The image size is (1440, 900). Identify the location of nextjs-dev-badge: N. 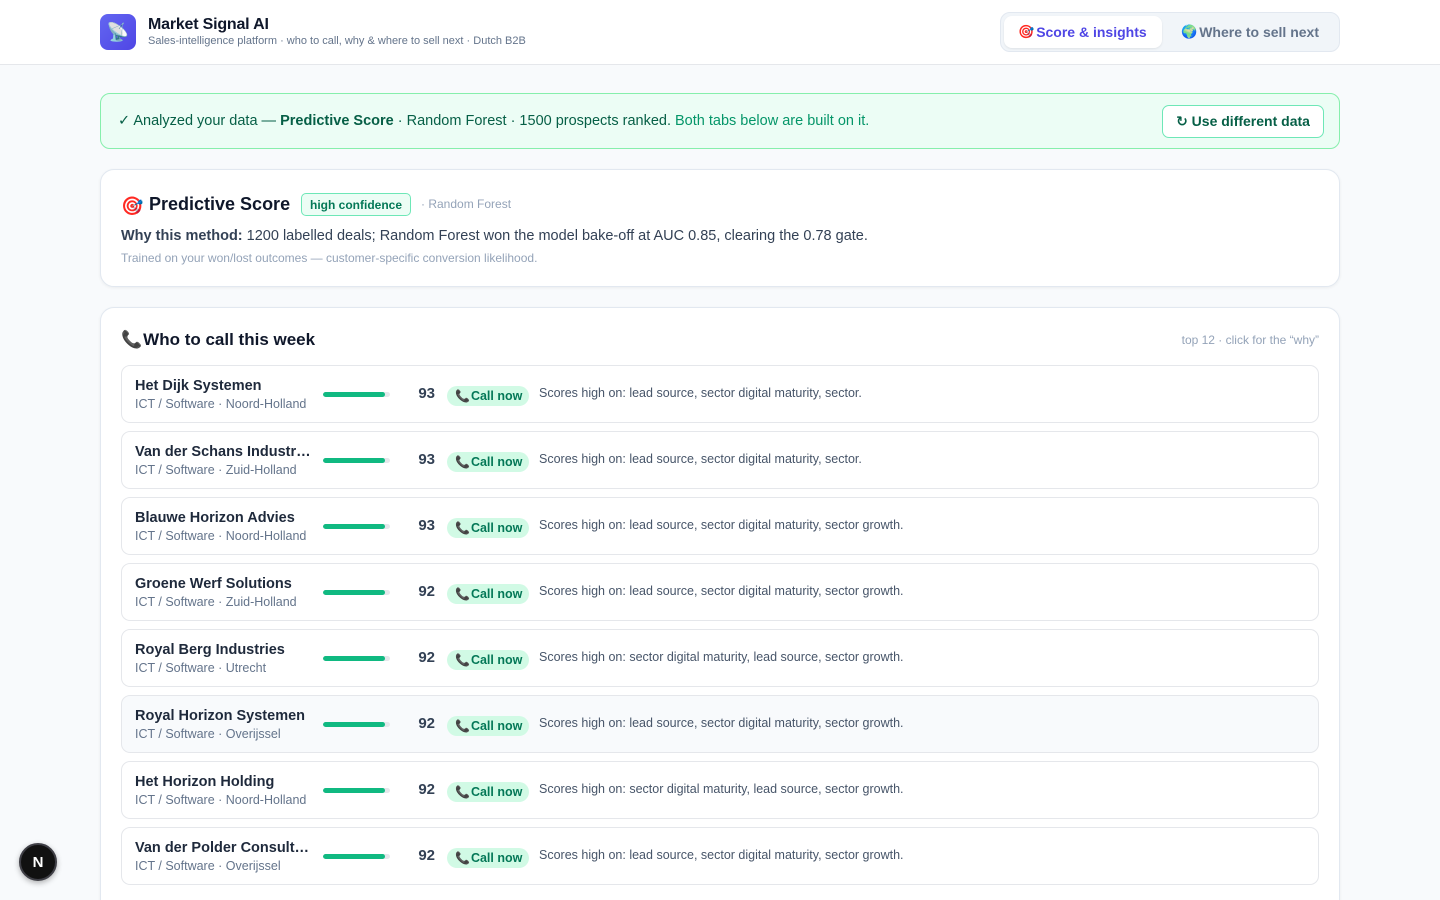
(38, 862).